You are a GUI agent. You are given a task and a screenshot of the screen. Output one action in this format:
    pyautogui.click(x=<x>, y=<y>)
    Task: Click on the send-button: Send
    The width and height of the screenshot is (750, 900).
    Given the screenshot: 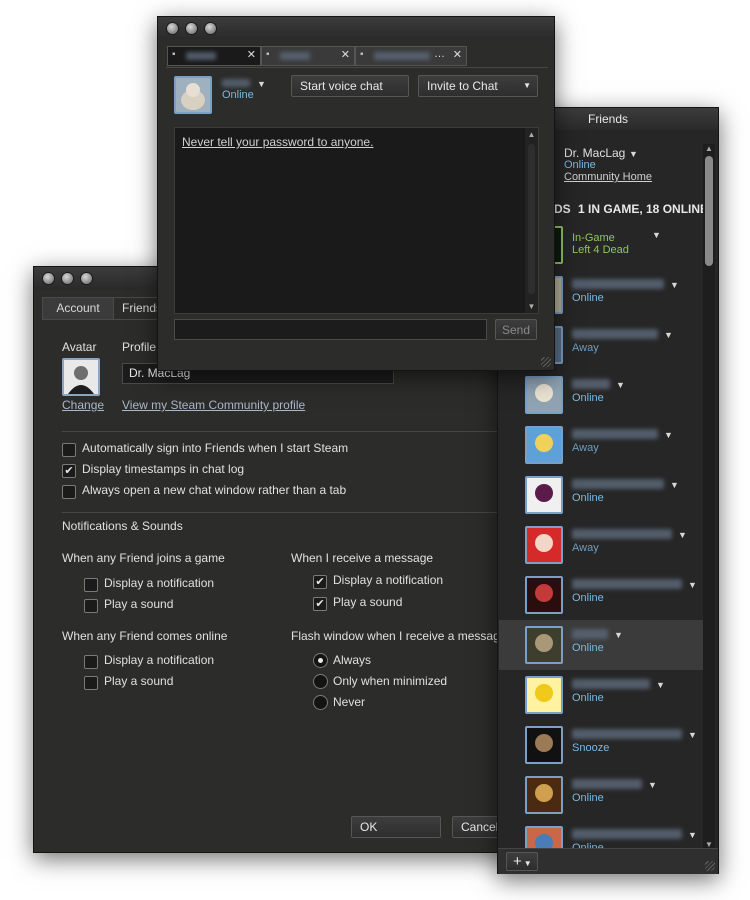 What is the action you would take?
    pyautogui.click(x=516, y=329)
    